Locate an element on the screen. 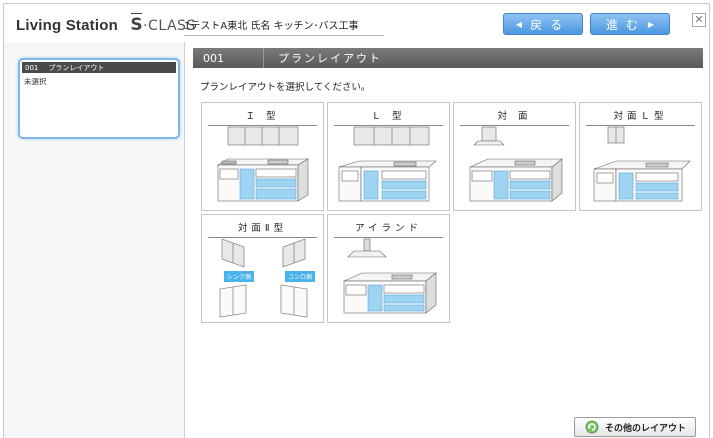 This screenshot has width=713, height=438. back-button: ◀ 戻る is located at coordinates (543, 24).